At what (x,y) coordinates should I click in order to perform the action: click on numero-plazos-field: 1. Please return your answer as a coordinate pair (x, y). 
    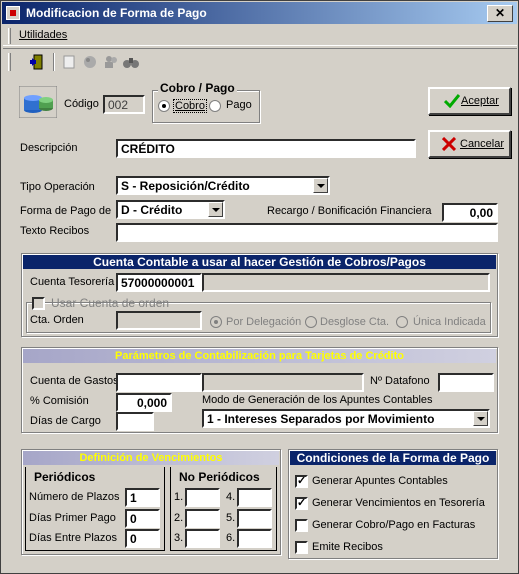
    Looking at the image, I should click on (142, 497).